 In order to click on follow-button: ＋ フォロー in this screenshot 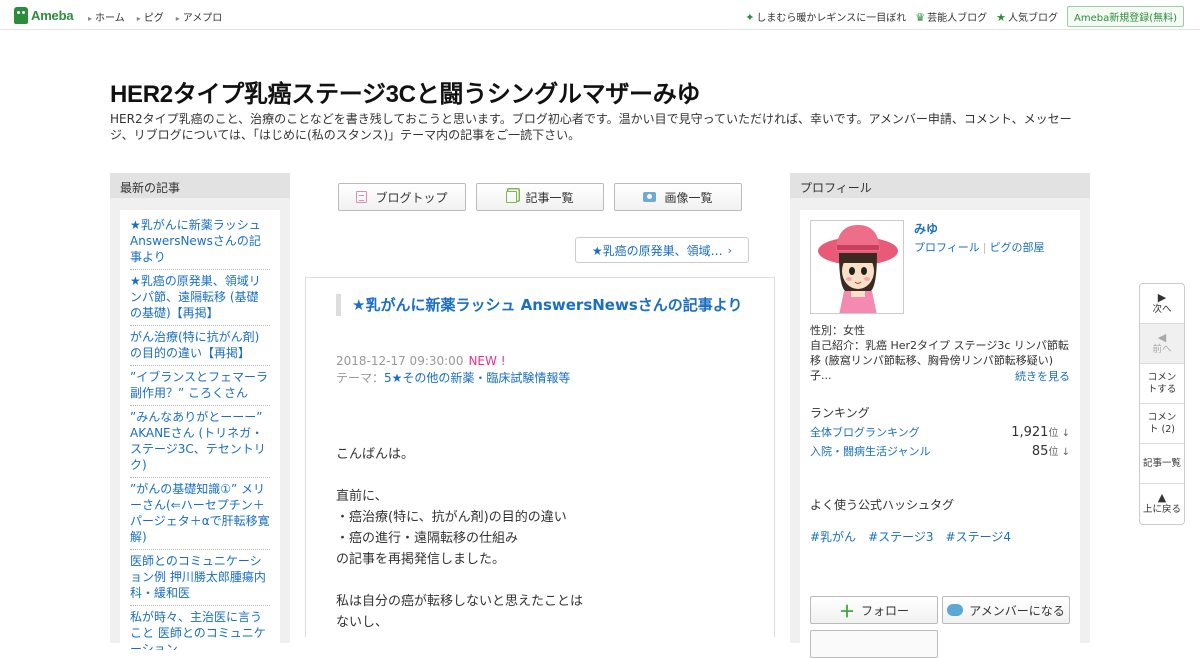, I will do `click(874, 610)`.